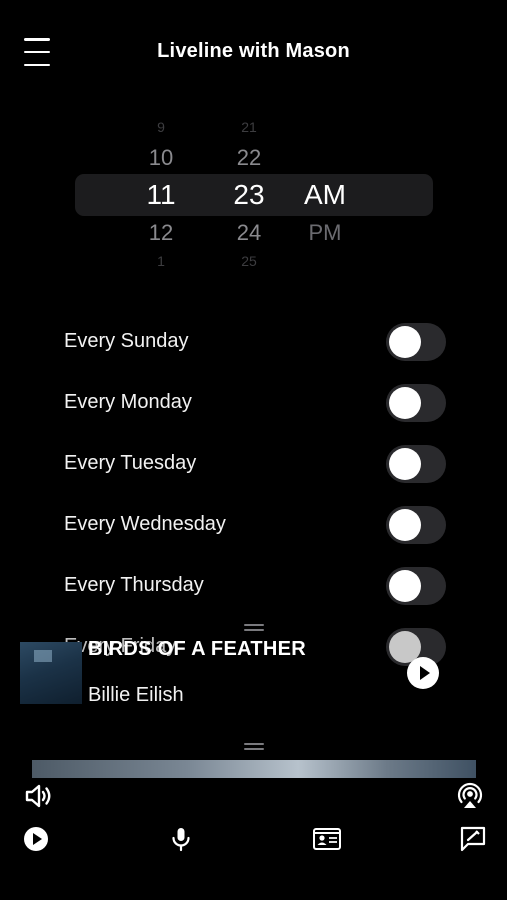 The height and width of the screenshot is (900, 507). Describe the element at coordinates (254, 746) in the screenshot. I see `sheet-drag-handle` at that location.